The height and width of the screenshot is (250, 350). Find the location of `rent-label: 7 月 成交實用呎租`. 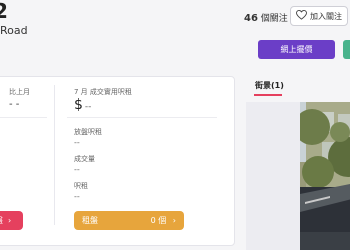

rent-label: 7 月 成交實用呎租 is located at coordinates (103, 92).